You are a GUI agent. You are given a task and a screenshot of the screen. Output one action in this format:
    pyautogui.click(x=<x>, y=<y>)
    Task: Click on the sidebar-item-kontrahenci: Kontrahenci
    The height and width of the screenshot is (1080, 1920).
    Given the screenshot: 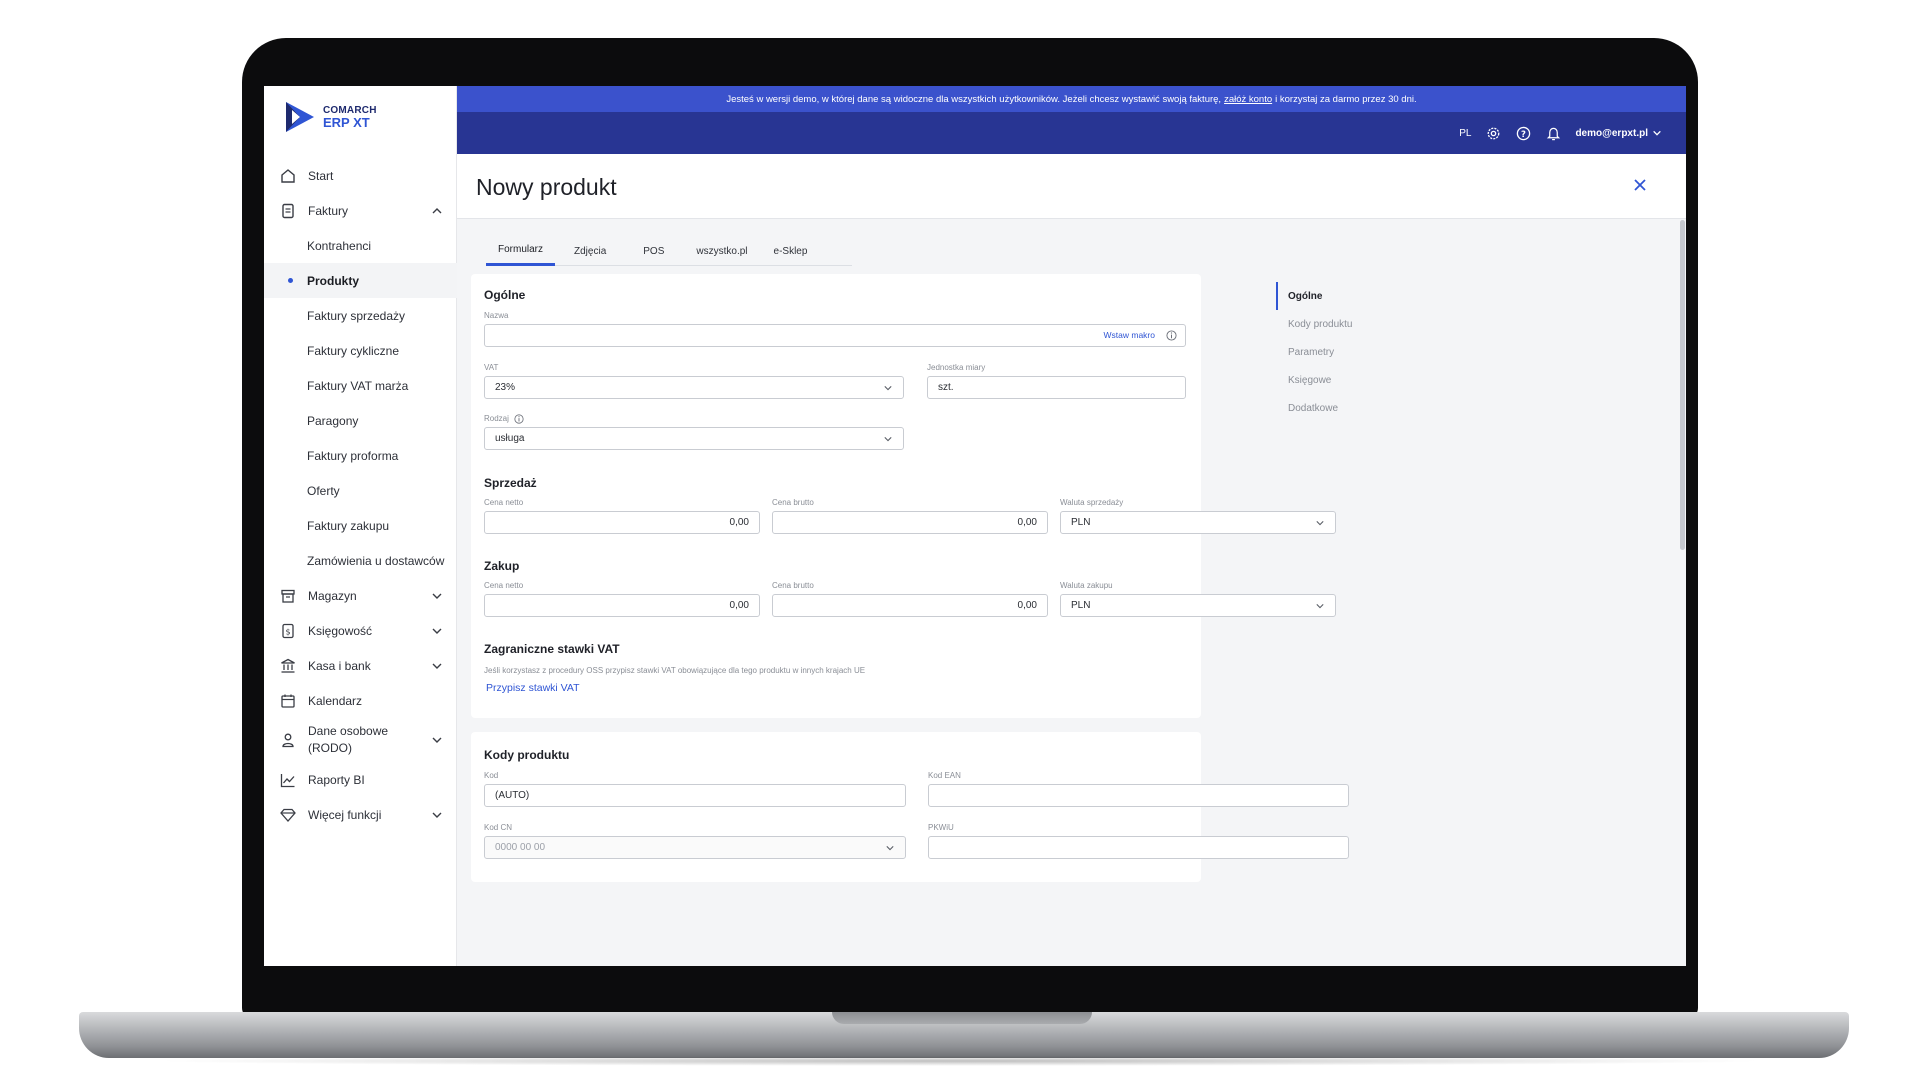 What is the action you would take?
    pyautogui.click(x=360, y=245)
    